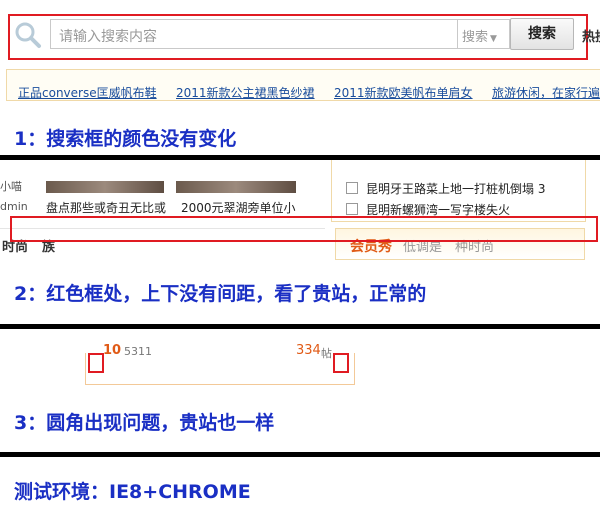  What do you see at coordinates (546, 92) in the screenshot?
I see `hotword-link: 旅游休闲，在家行遍` at bounding box center [546, 92].